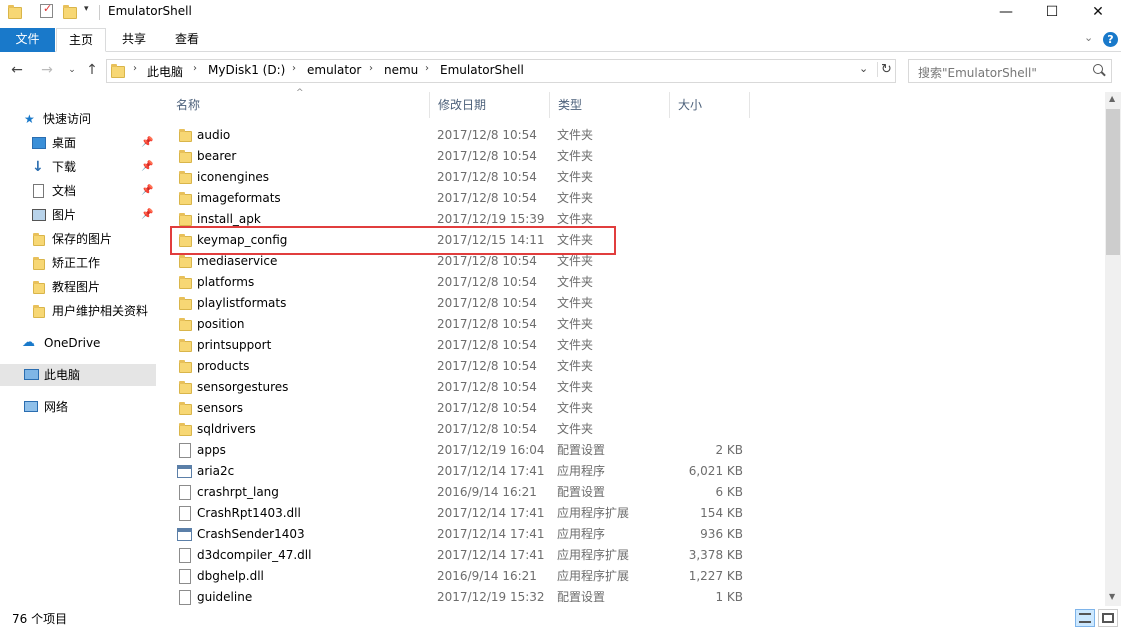  Describe the element at coordinates (67, 119) in the screenshot. I see `sidebar-item-label: 快速访问` at that location.